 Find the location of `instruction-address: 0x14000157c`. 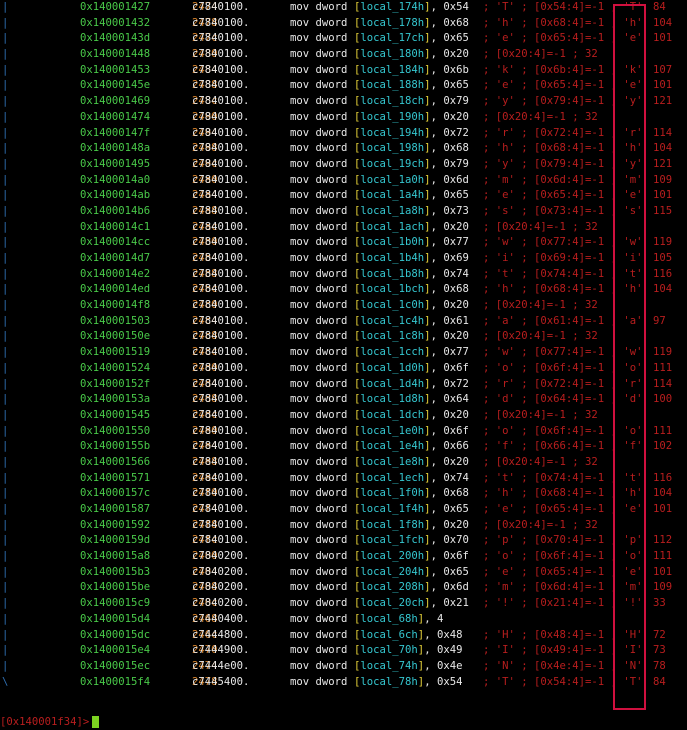

instruction-address: 0x14000157c is located at coordinates (115, 494).